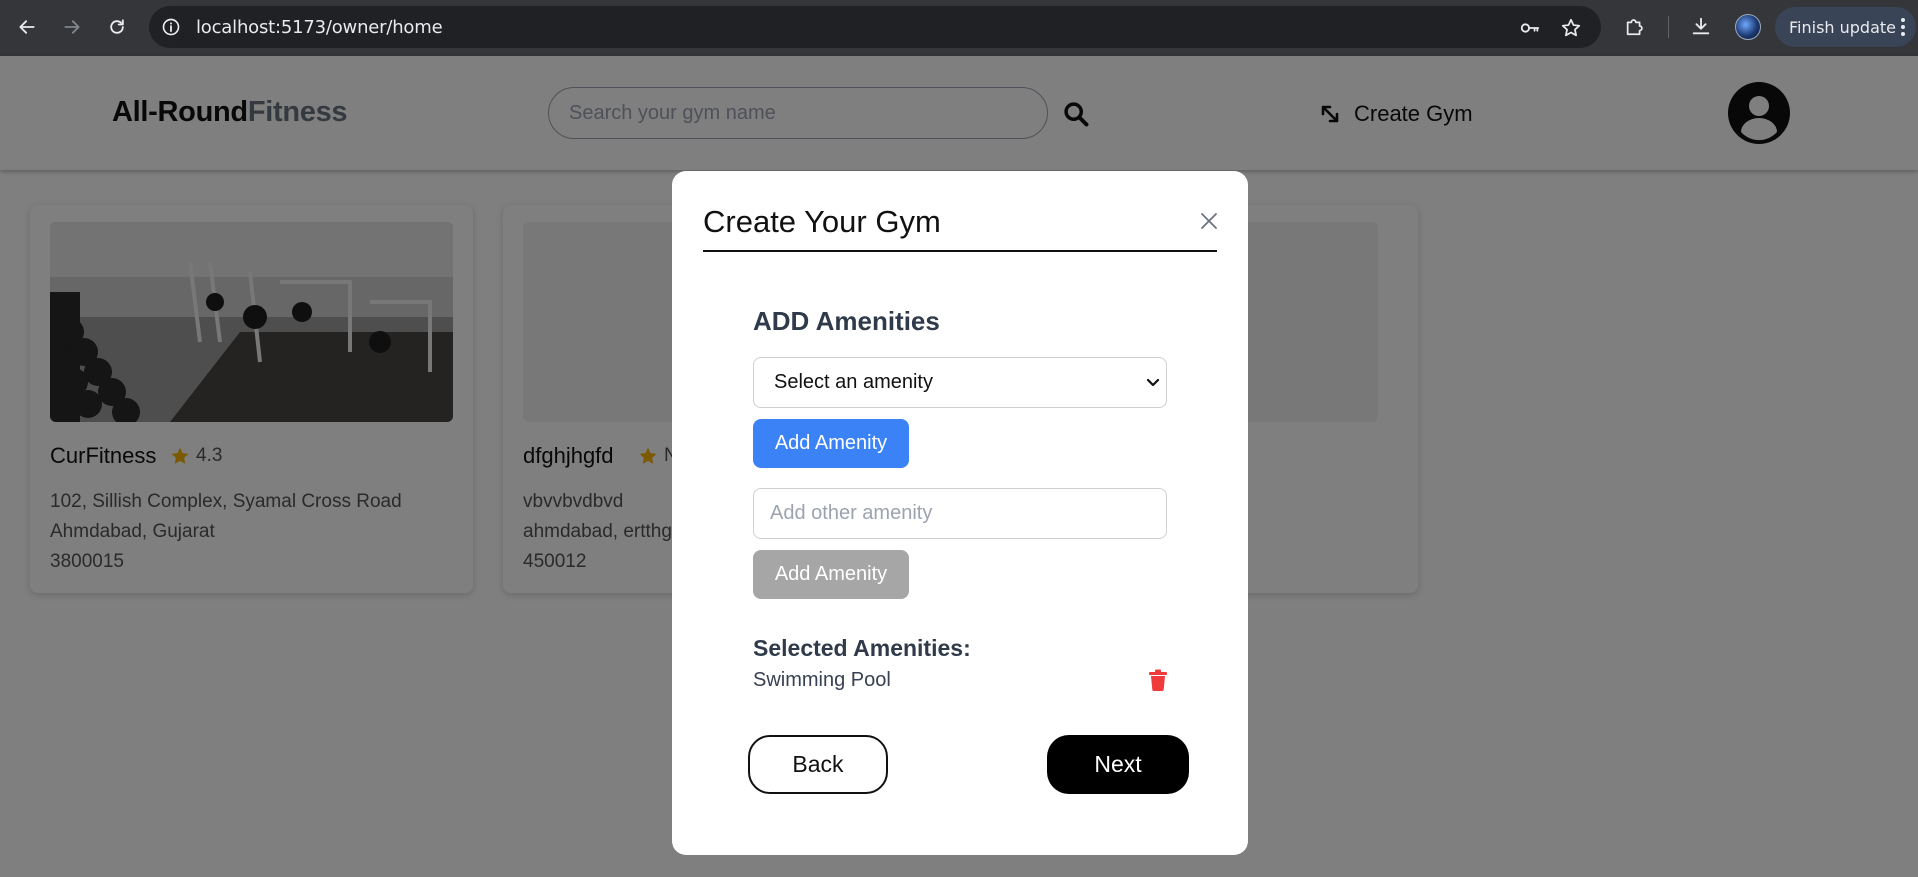  I want to click on address-bar: localhost:5173/owner/home, so click(875, 27).